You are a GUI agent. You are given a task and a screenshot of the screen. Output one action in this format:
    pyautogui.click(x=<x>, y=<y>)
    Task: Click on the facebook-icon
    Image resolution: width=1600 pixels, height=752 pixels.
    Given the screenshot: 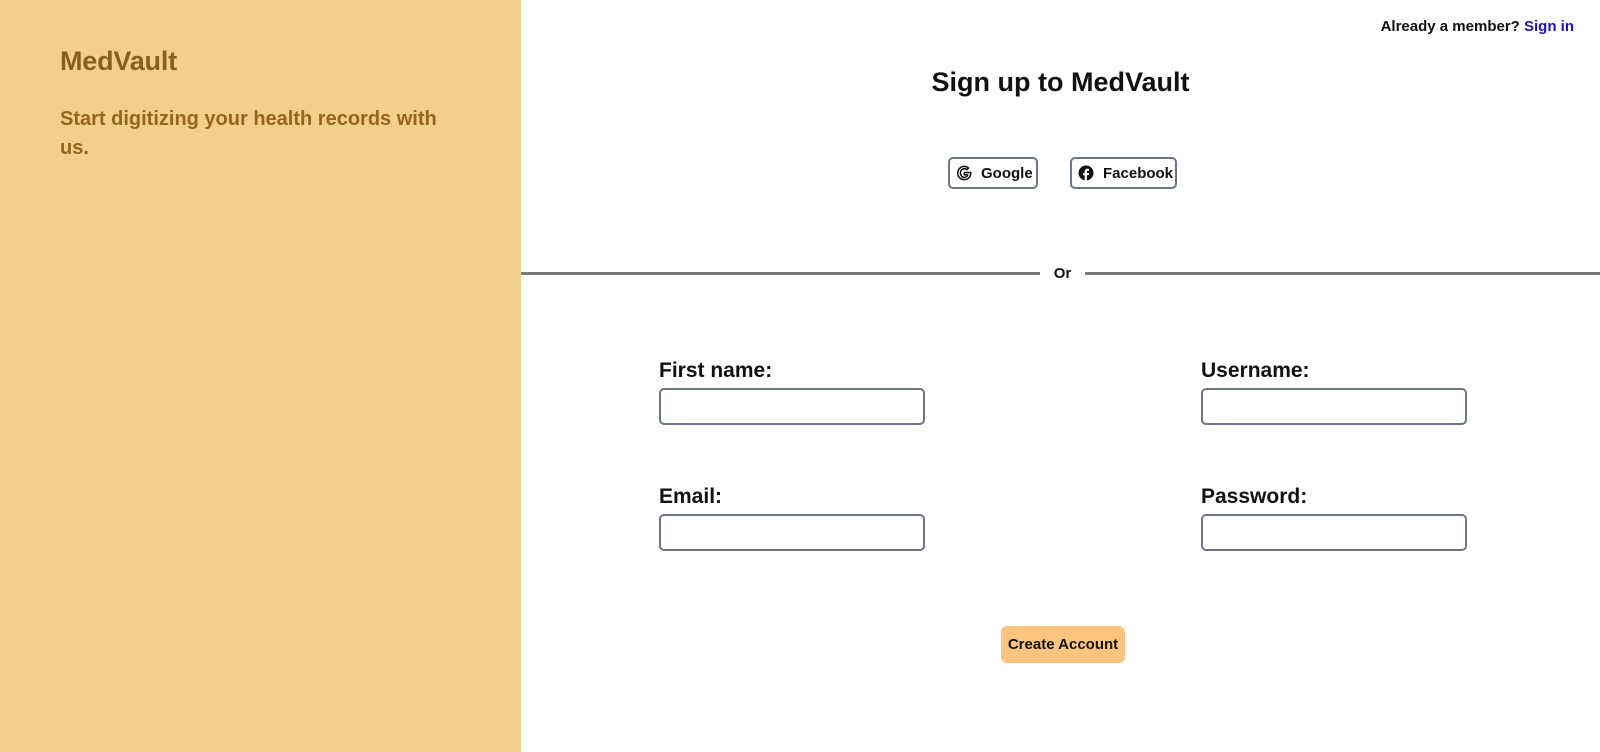 What is the action you would take?
    pyautogui.click(x=1086, y=173)
    